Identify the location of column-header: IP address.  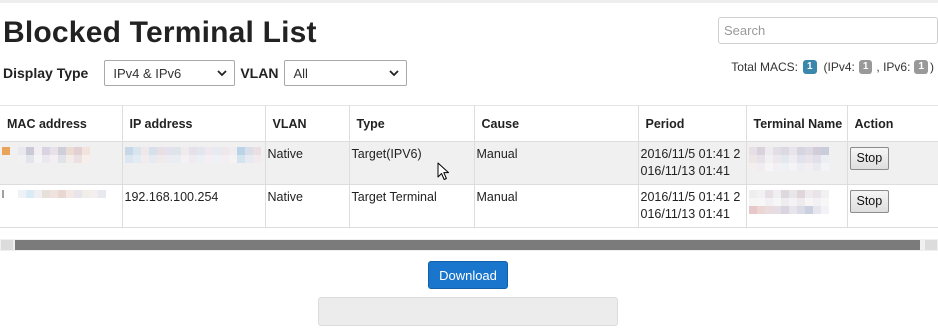
(194, 123).